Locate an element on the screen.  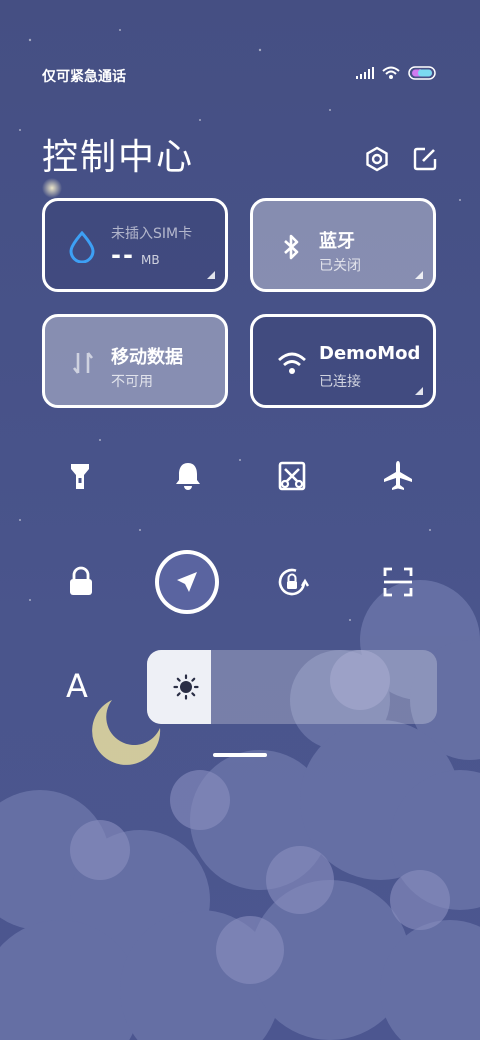
bluetooth-icon is located at coordinates (291, 247).